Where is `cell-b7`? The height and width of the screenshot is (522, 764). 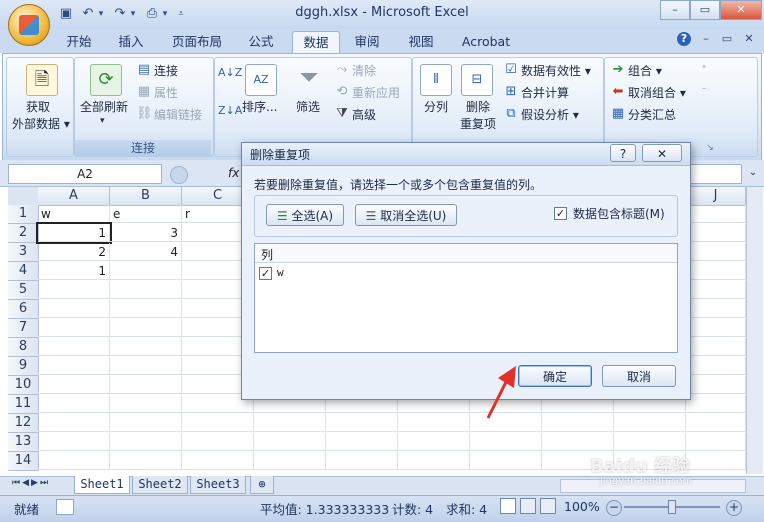 cell-b7 is located at coordinates (146, 328).